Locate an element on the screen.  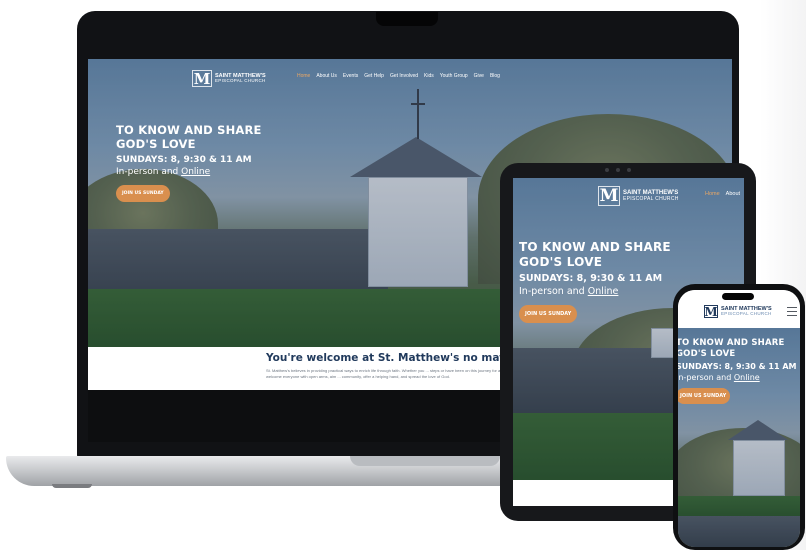
laptop-camera-notch is located at coordinates (407, 19).